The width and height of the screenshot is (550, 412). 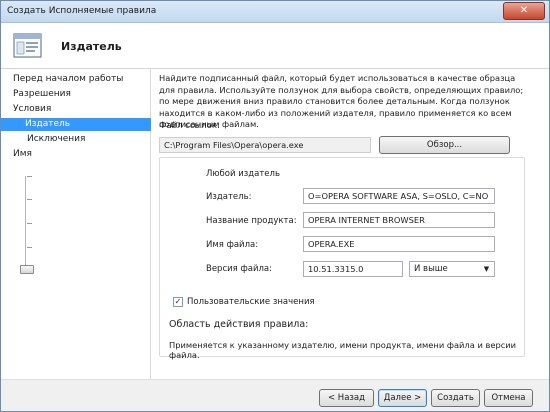 I want to click on reference-file-field: C:\Program Files\Opera\opera.exe, so click(x=265, y=145).